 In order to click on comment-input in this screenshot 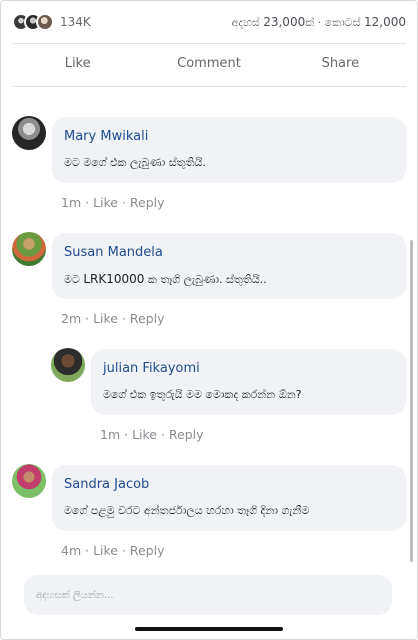, I will do `click(208, 595)`.